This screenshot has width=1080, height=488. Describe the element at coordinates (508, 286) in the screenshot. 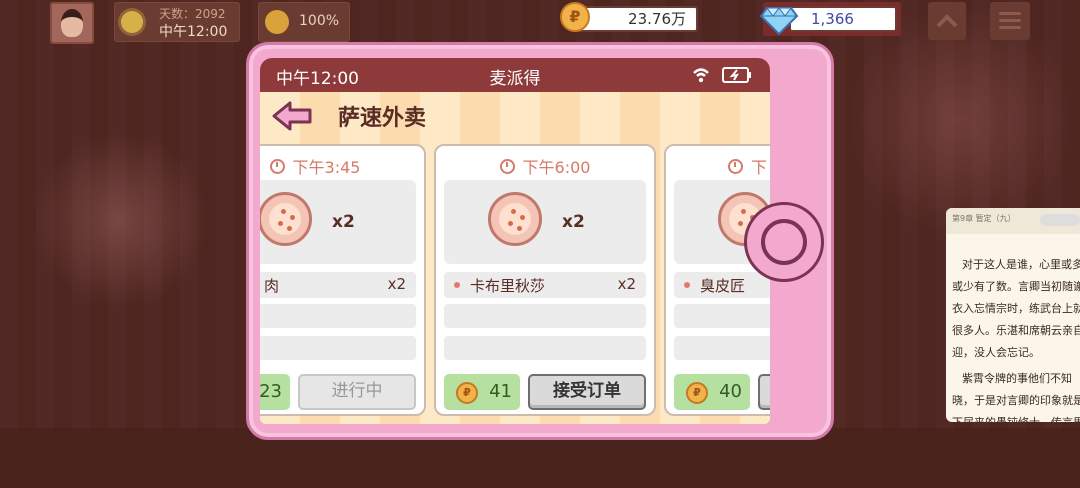

I see `item-name: 卡布里秋莎` at that location.